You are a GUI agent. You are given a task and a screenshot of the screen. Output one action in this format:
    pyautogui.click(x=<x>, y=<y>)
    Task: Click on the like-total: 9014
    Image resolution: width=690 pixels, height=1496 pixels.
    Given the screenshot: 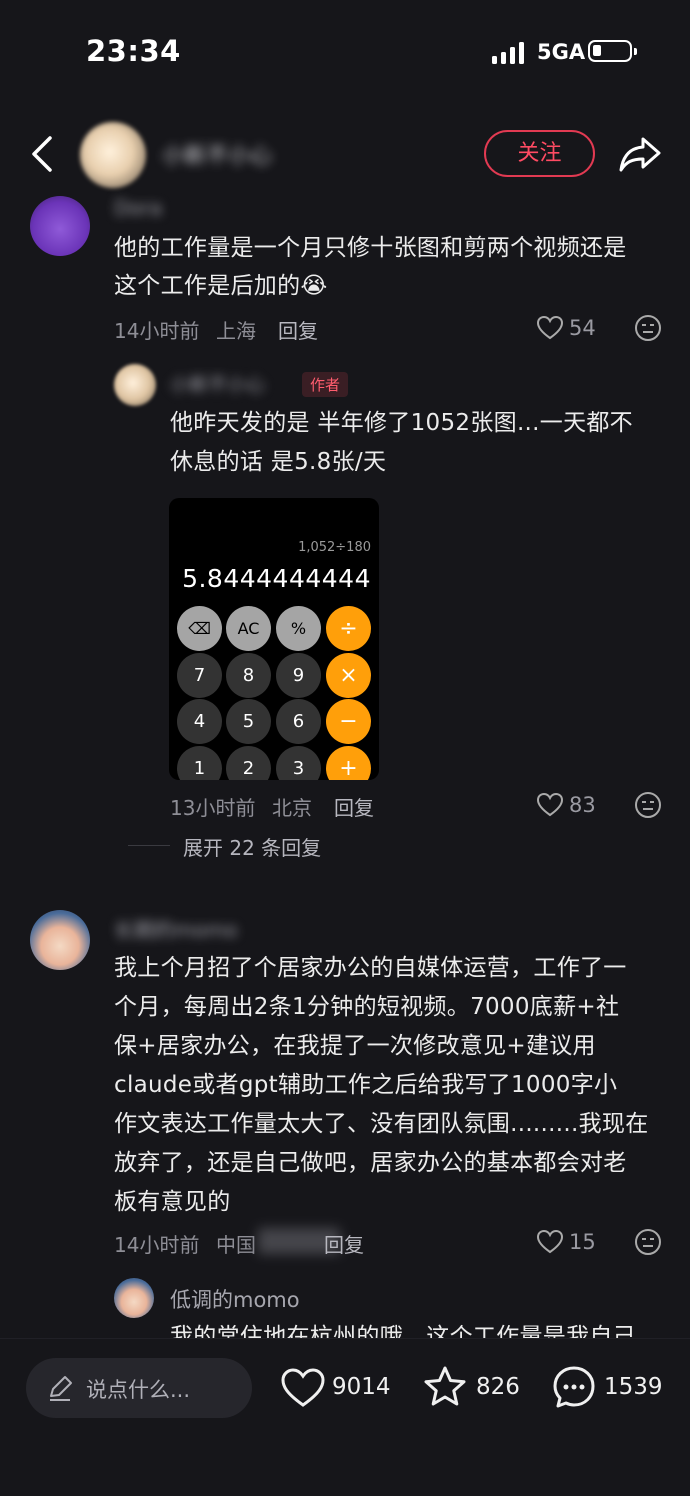 What is the action you would take?
    pyautogui.click(x=361, y=1387)
    